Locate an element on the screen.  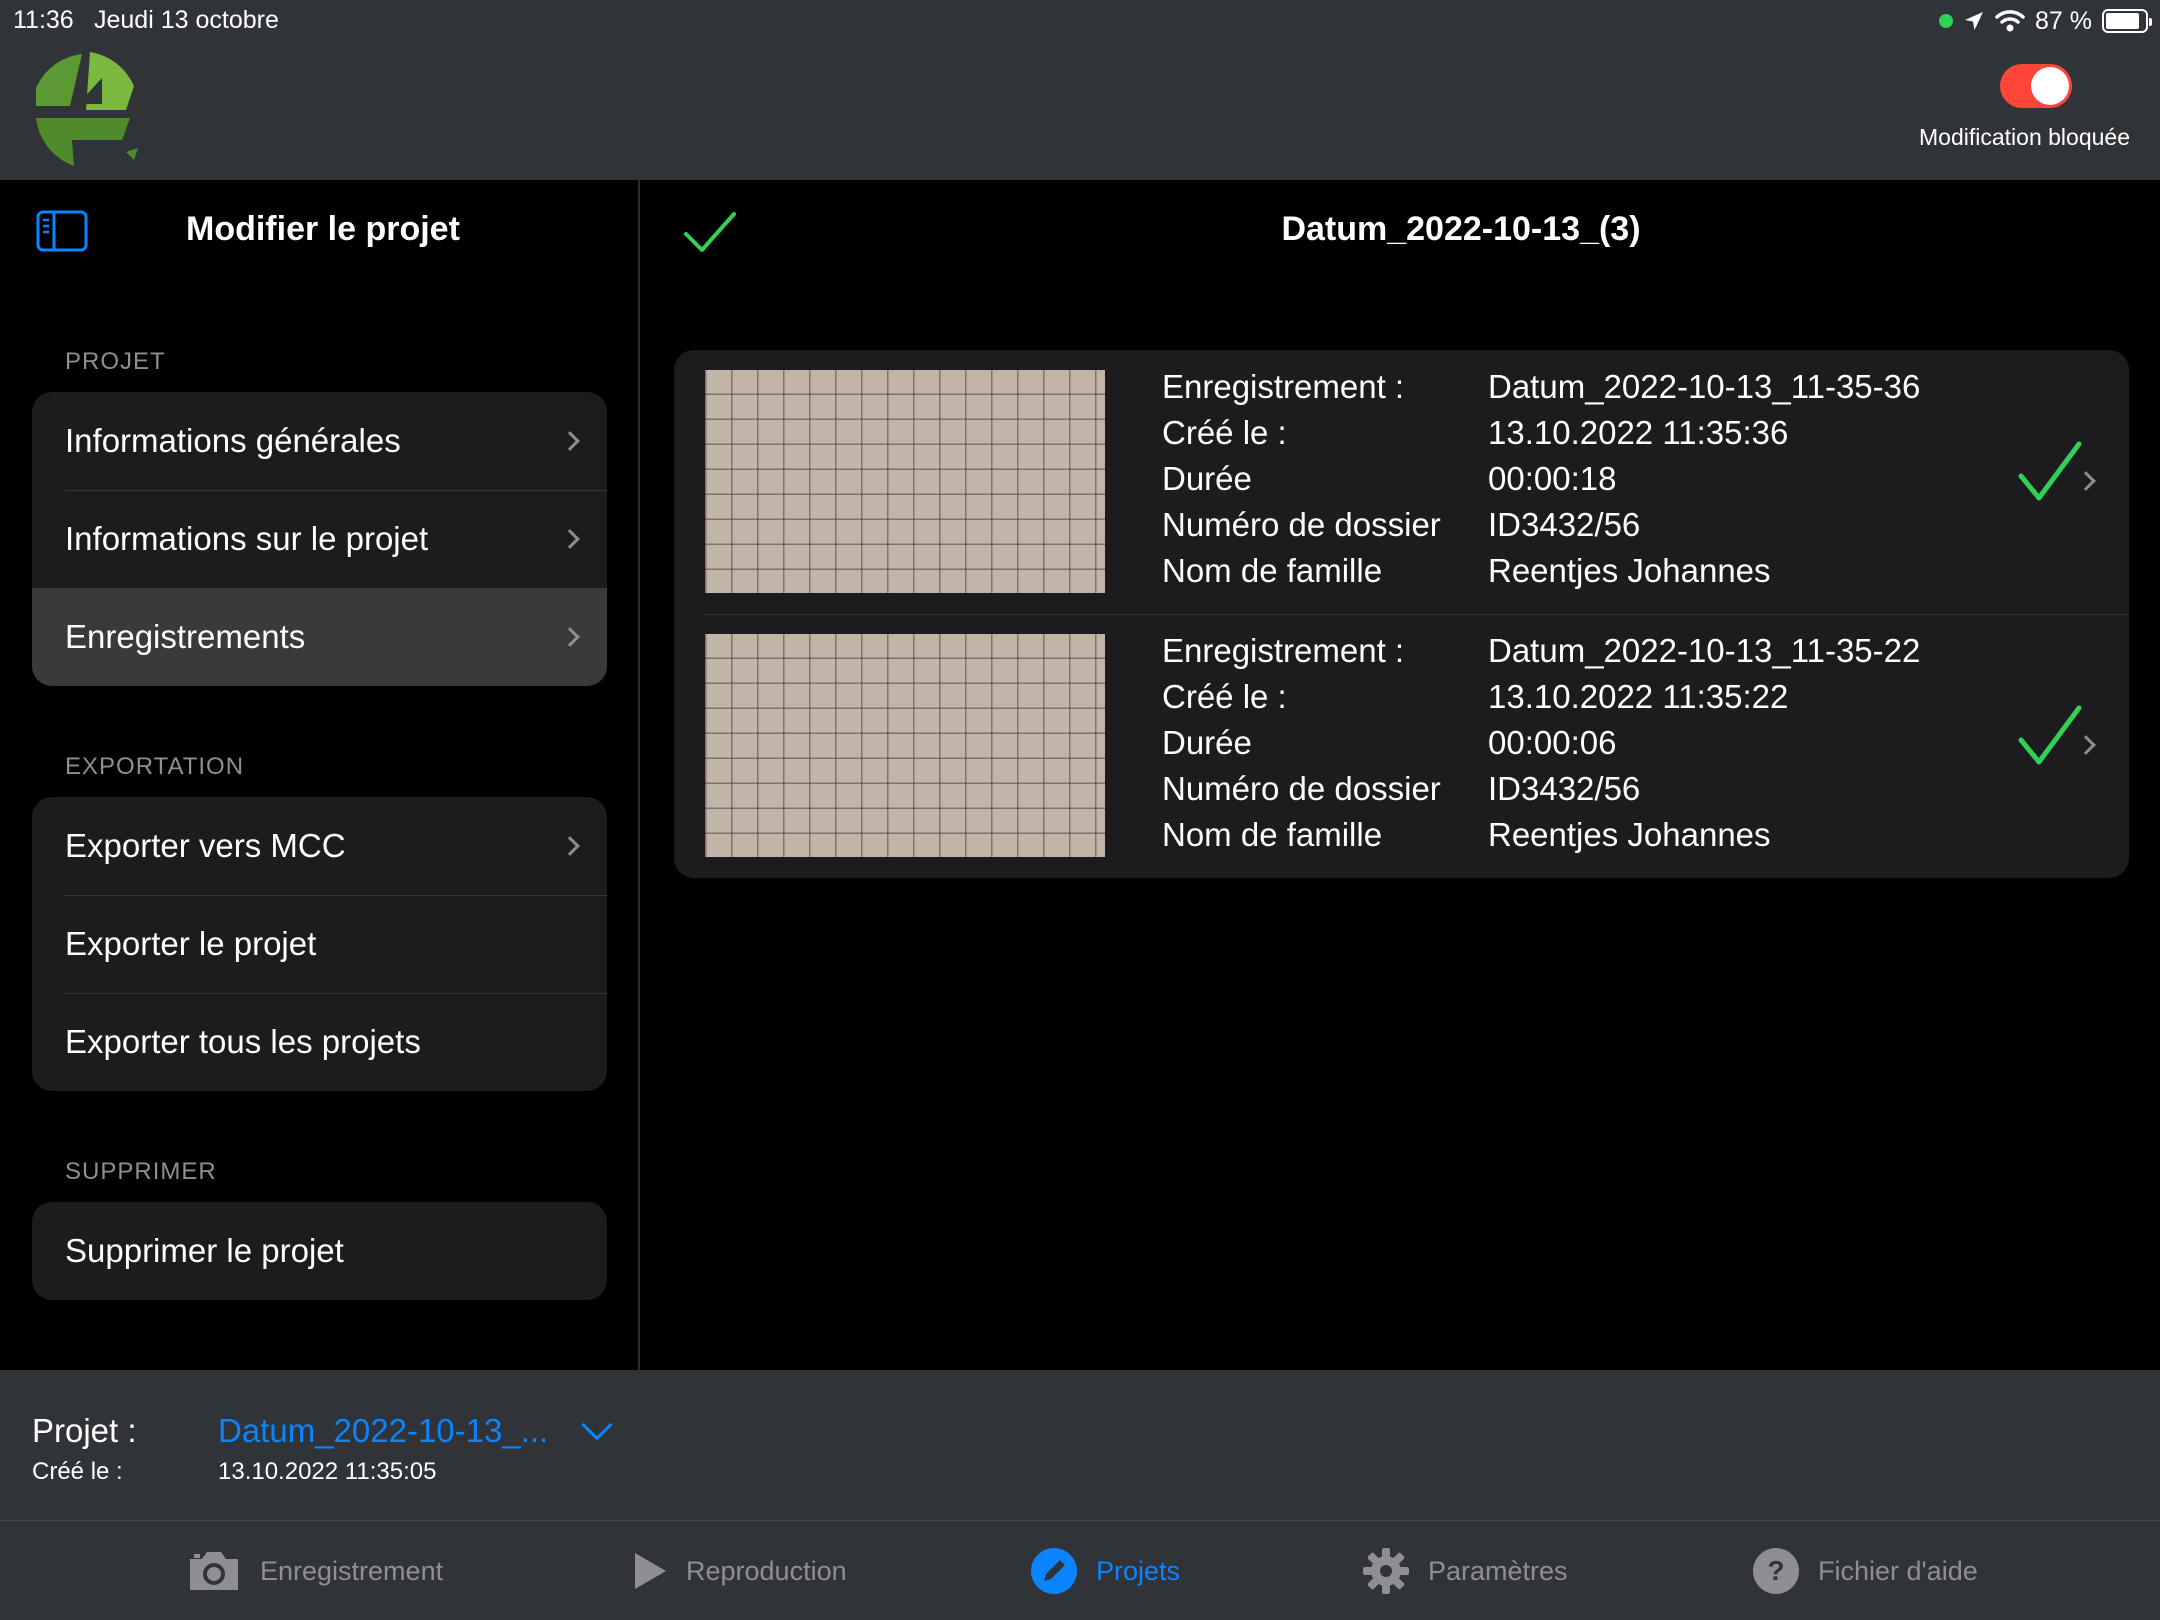
sidebar-item-export-mcc: Exporter vers MCC is located at coordinates (319, 846).